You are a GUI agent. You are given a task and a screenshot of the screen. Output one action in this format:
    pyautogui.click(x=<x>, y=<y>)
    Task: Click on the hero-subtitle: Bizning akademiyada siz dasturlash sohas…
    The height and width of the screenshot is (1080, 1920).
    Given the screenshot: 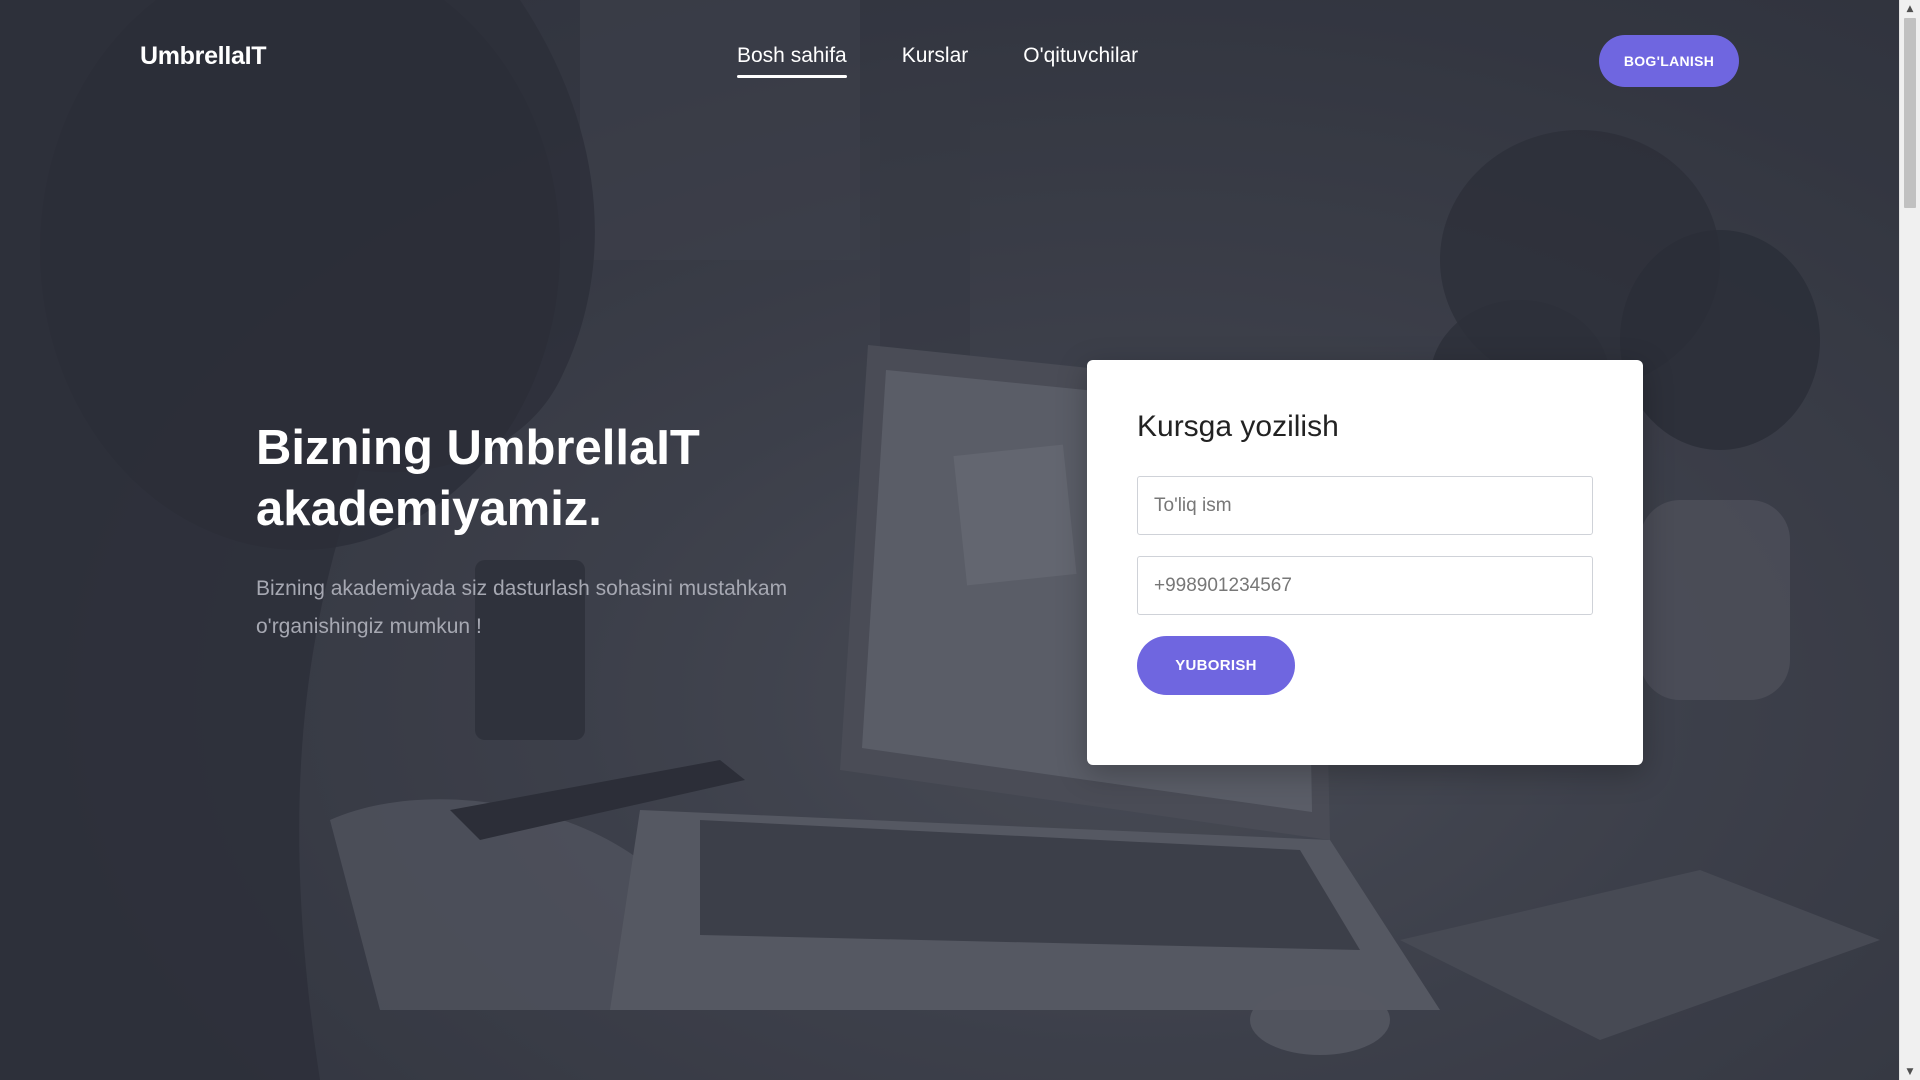 What is the action you would take?
    pyautogui.click(x=556, y=608)
    